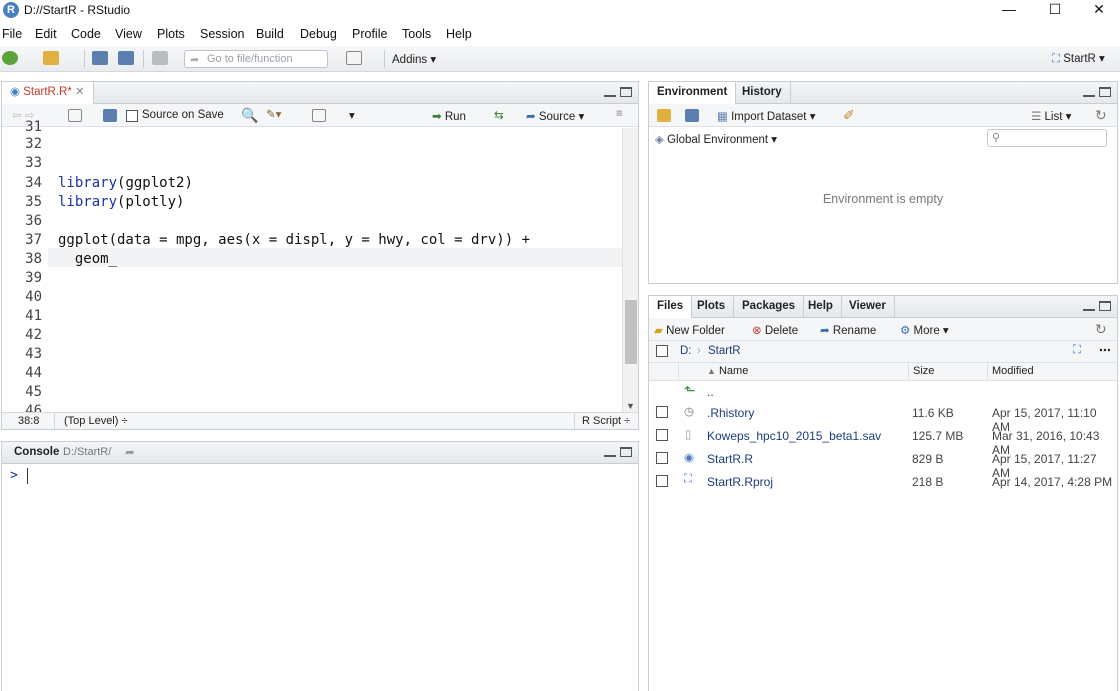 This screenshot has width=1120, height=691. I want to click on load-workspace-icon, so click(664, 115).